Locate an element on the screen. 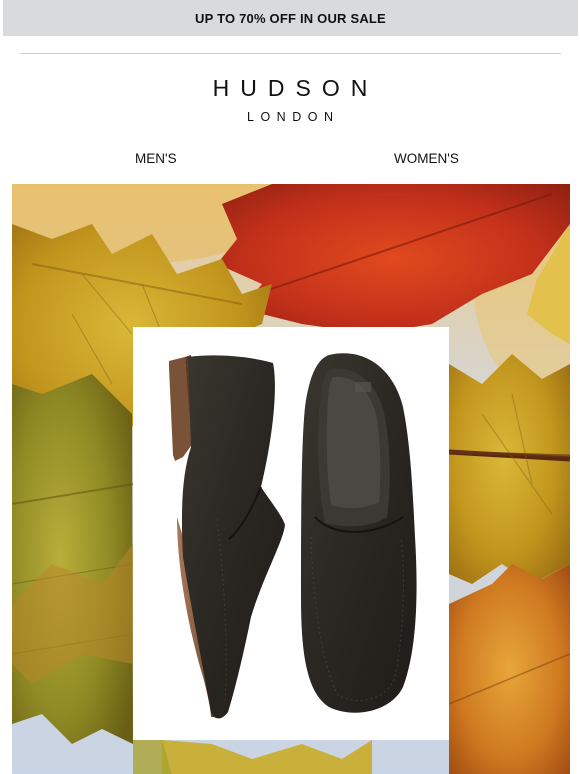  sale-banner-text: UP TO 70% OFF IN OUR SALE is located at coordinates (290, 18).